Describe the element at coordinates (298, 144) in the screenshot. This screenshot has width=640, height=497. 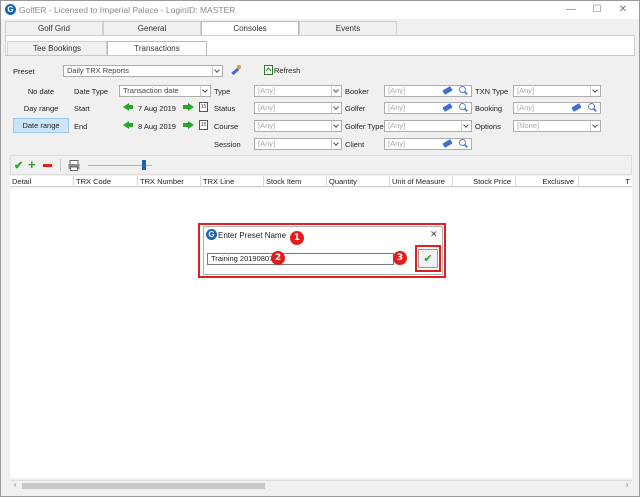
I see `session-select: [Any]` at that location.